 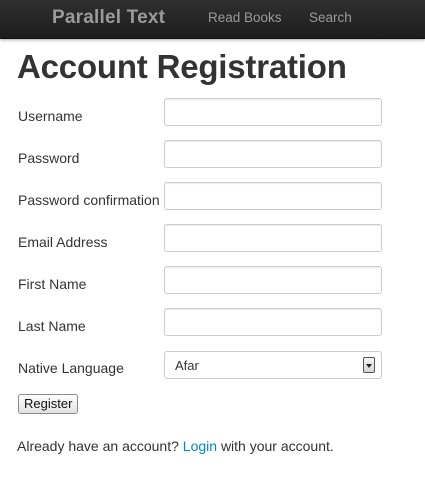 I want to click on native-language-value: Afar, so click(x=187, y=365).